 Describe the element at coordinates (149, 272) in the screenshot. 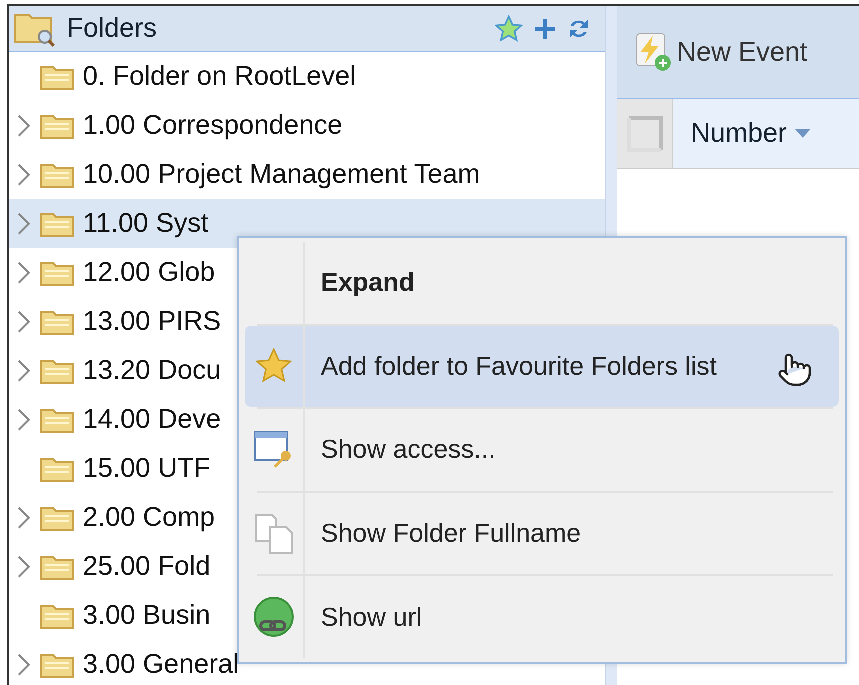

I see `folder-label: 12.00 Glob` at that location.